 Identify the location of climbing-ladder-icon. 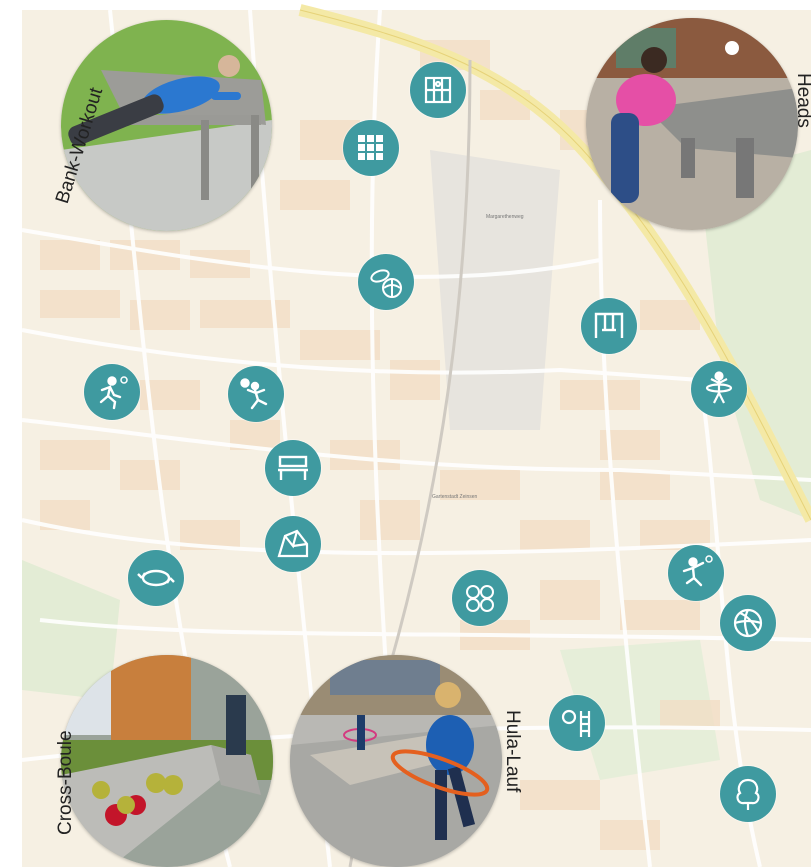
(438, 90).